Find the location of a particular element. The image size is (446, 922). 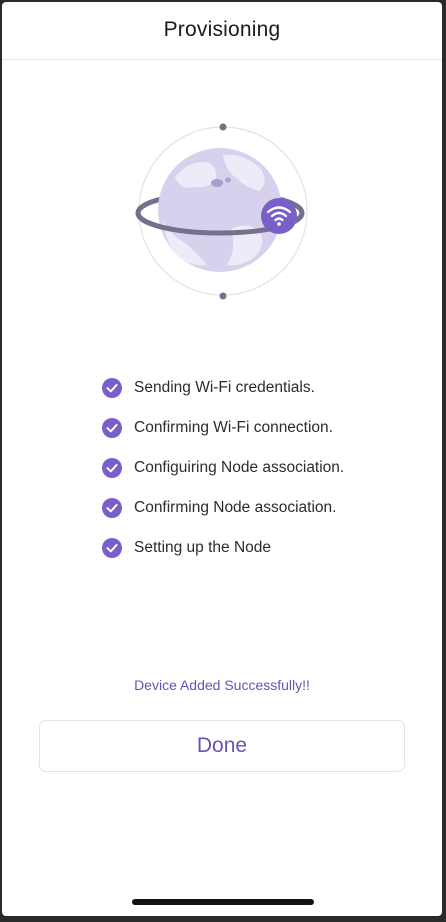

step-configuring-node-association: Configuiring Node association. is located at coordinates (252, 468).